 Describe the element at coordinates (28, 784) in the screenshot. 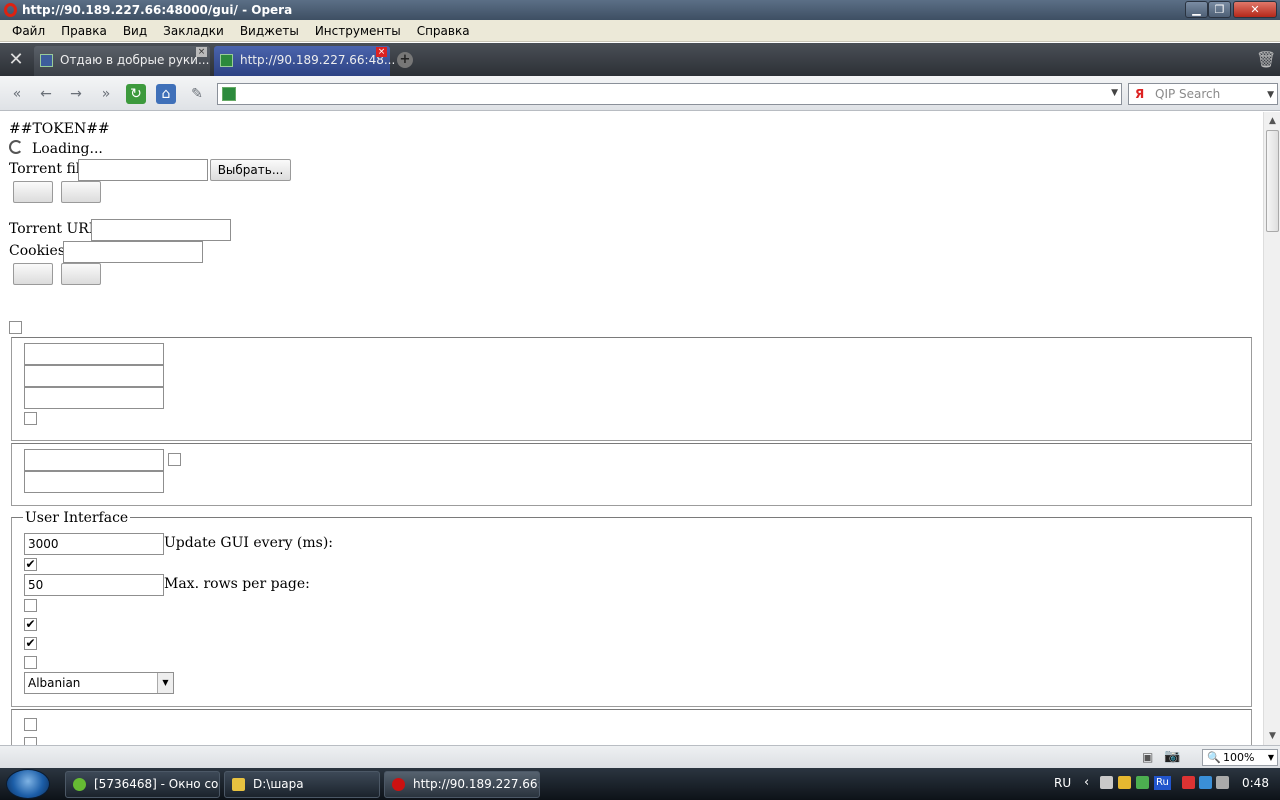

I see `start-button` at that location.